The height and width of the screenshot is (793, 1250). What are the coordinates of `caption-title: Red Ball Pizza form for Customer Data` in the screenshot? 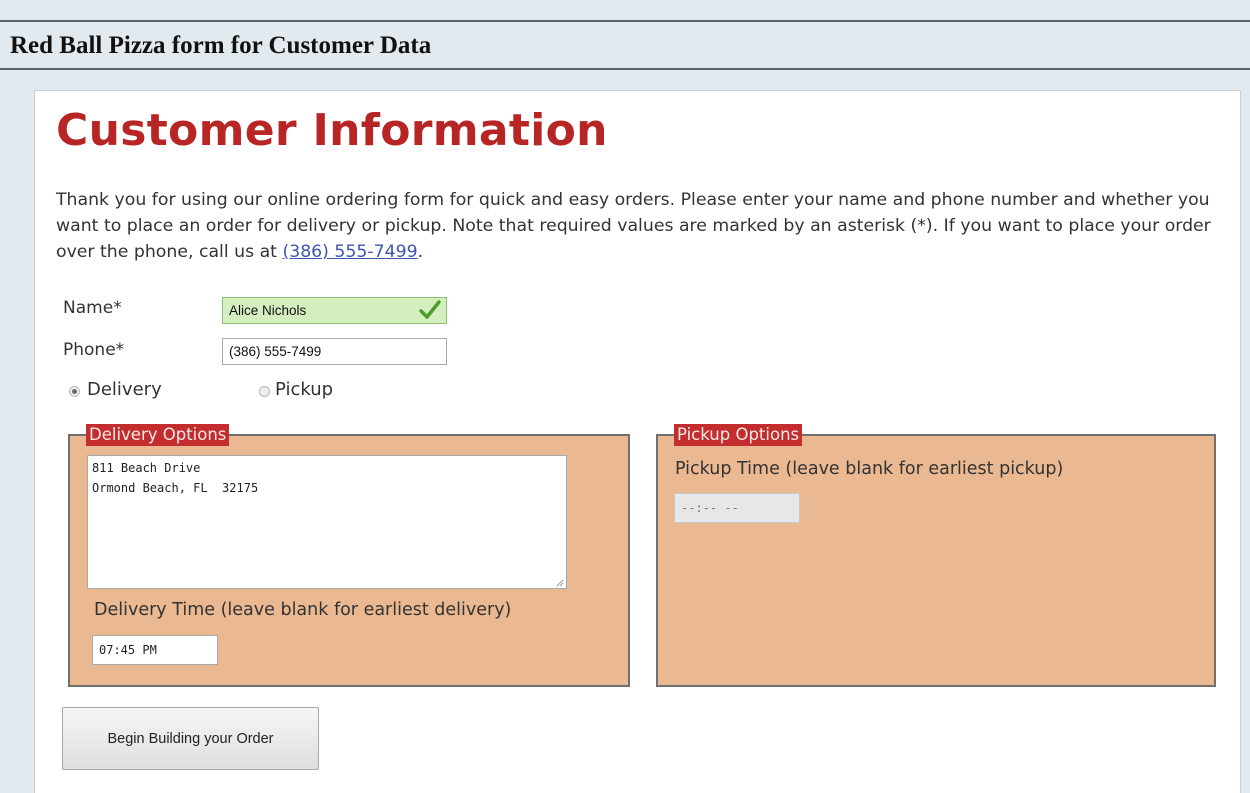 It's located at (221, 45).